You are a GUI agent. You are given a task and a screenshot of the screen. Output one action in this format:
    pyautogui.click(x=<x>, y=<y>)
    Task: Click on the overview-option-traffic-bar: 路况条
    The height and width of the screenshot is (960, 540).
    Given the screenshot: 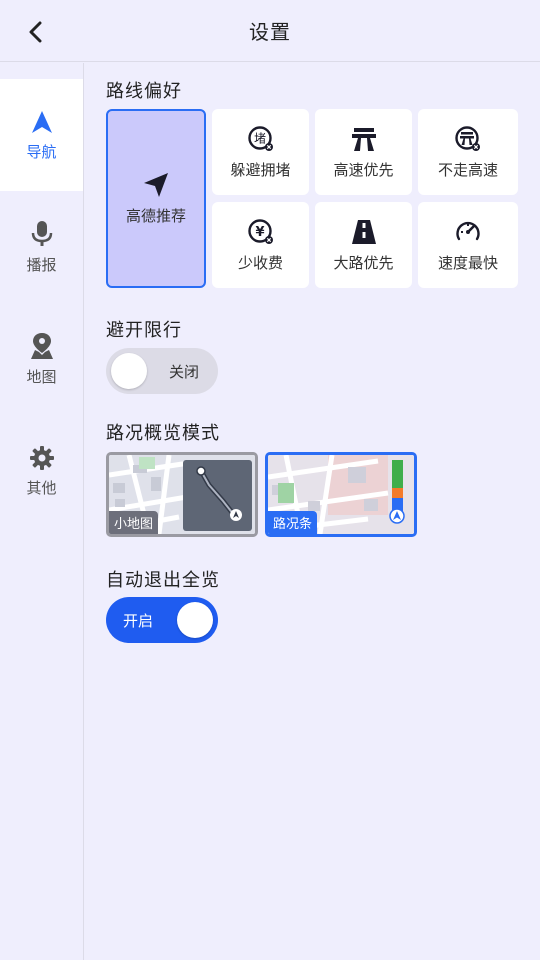 What is the action you would take?
    pyautogui.click(x=341, y=494)
    